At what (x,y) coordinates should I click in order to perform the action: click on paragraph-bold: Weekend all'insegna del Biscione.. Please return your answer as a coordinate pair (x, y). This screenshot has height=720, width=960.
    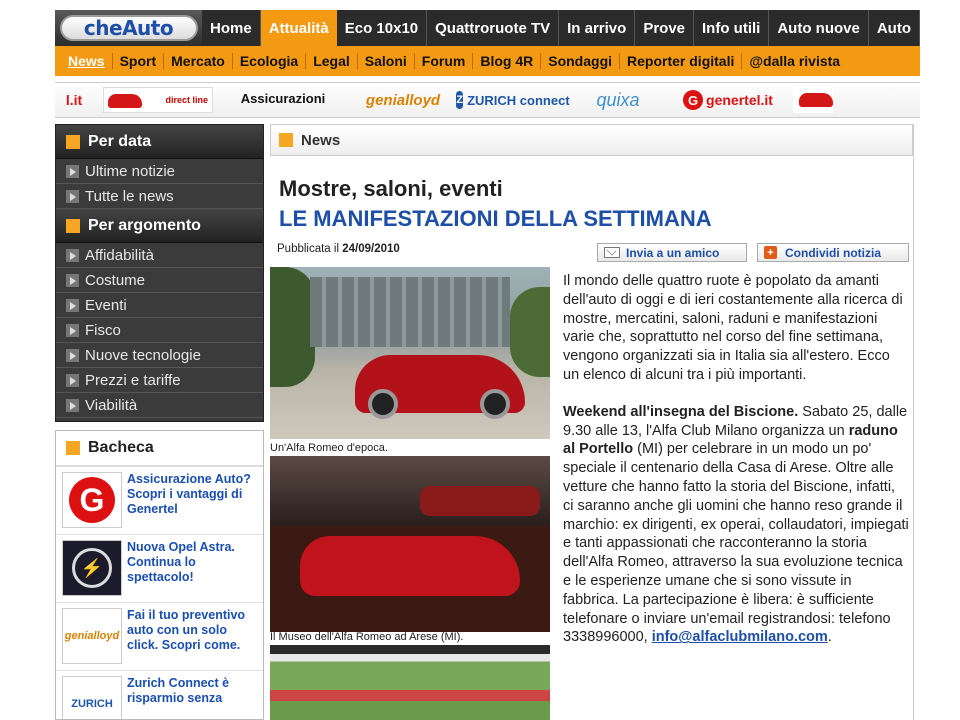
    Looking at the image, I should click on (681, 411).